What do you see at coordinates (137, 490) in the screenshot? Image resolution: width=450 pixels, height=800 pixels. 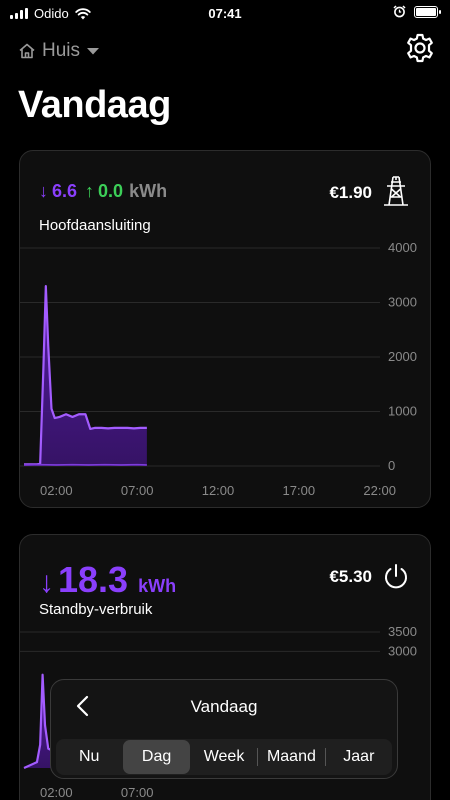 I see `main-chart-x-tick-label: 07:00` at bounding box center [137, 490].